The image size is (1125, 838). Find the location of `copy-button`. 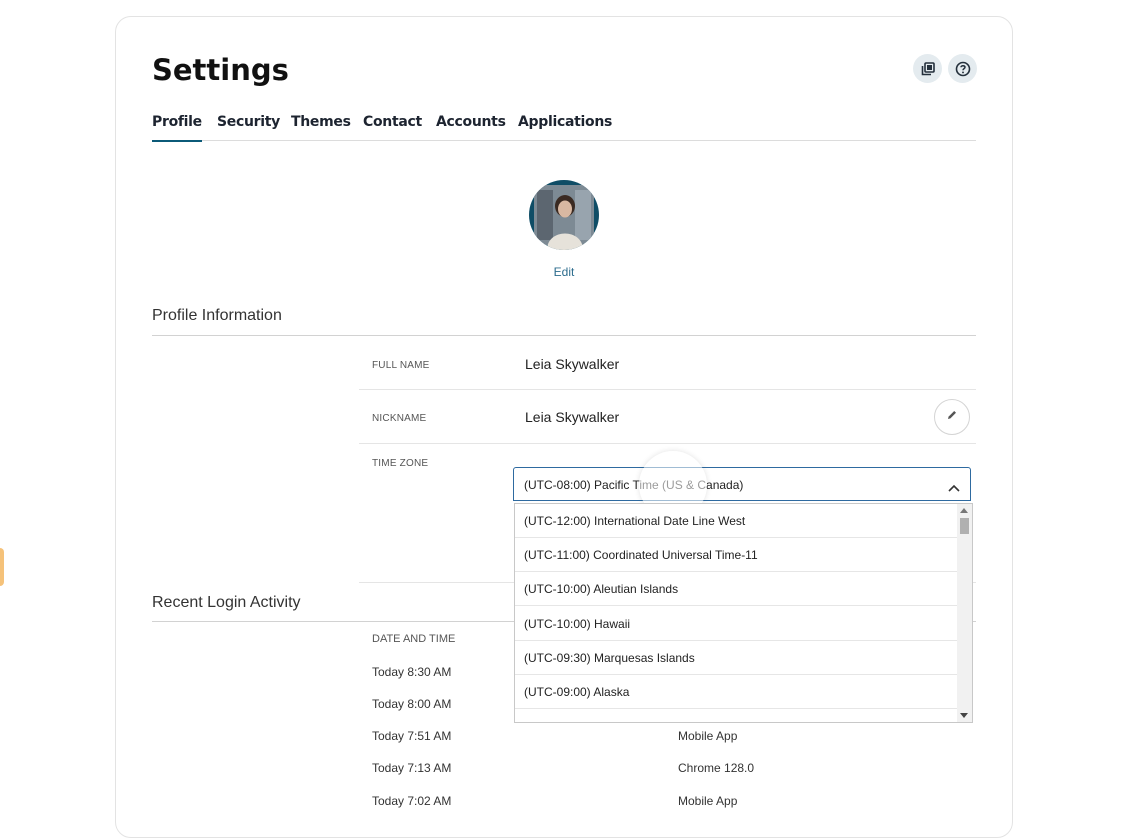

copy-button is located at coordinates (927, 68).